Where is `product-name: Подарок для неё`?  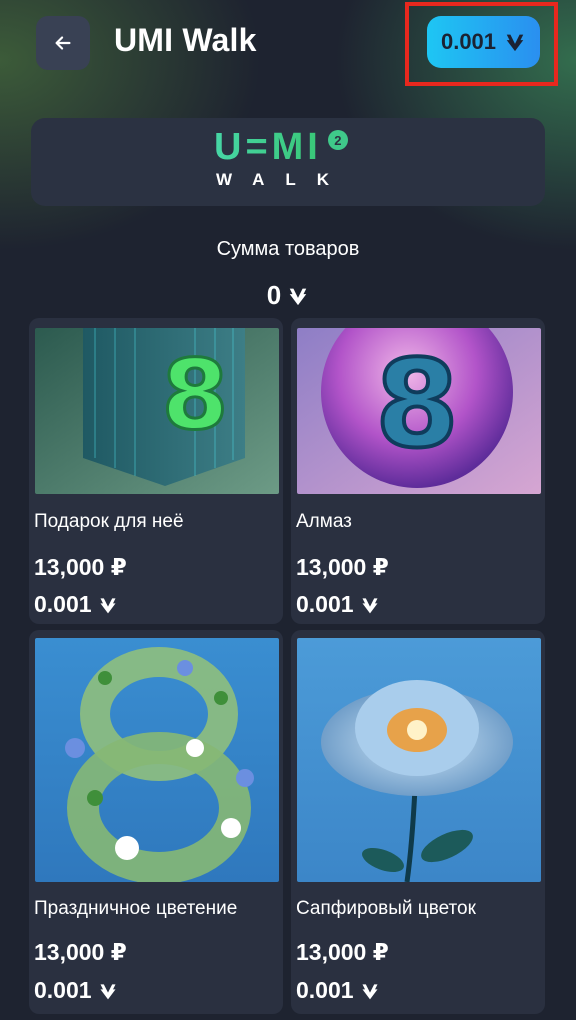 product-name: Подарок для неё is located at coordinates (109, 521).